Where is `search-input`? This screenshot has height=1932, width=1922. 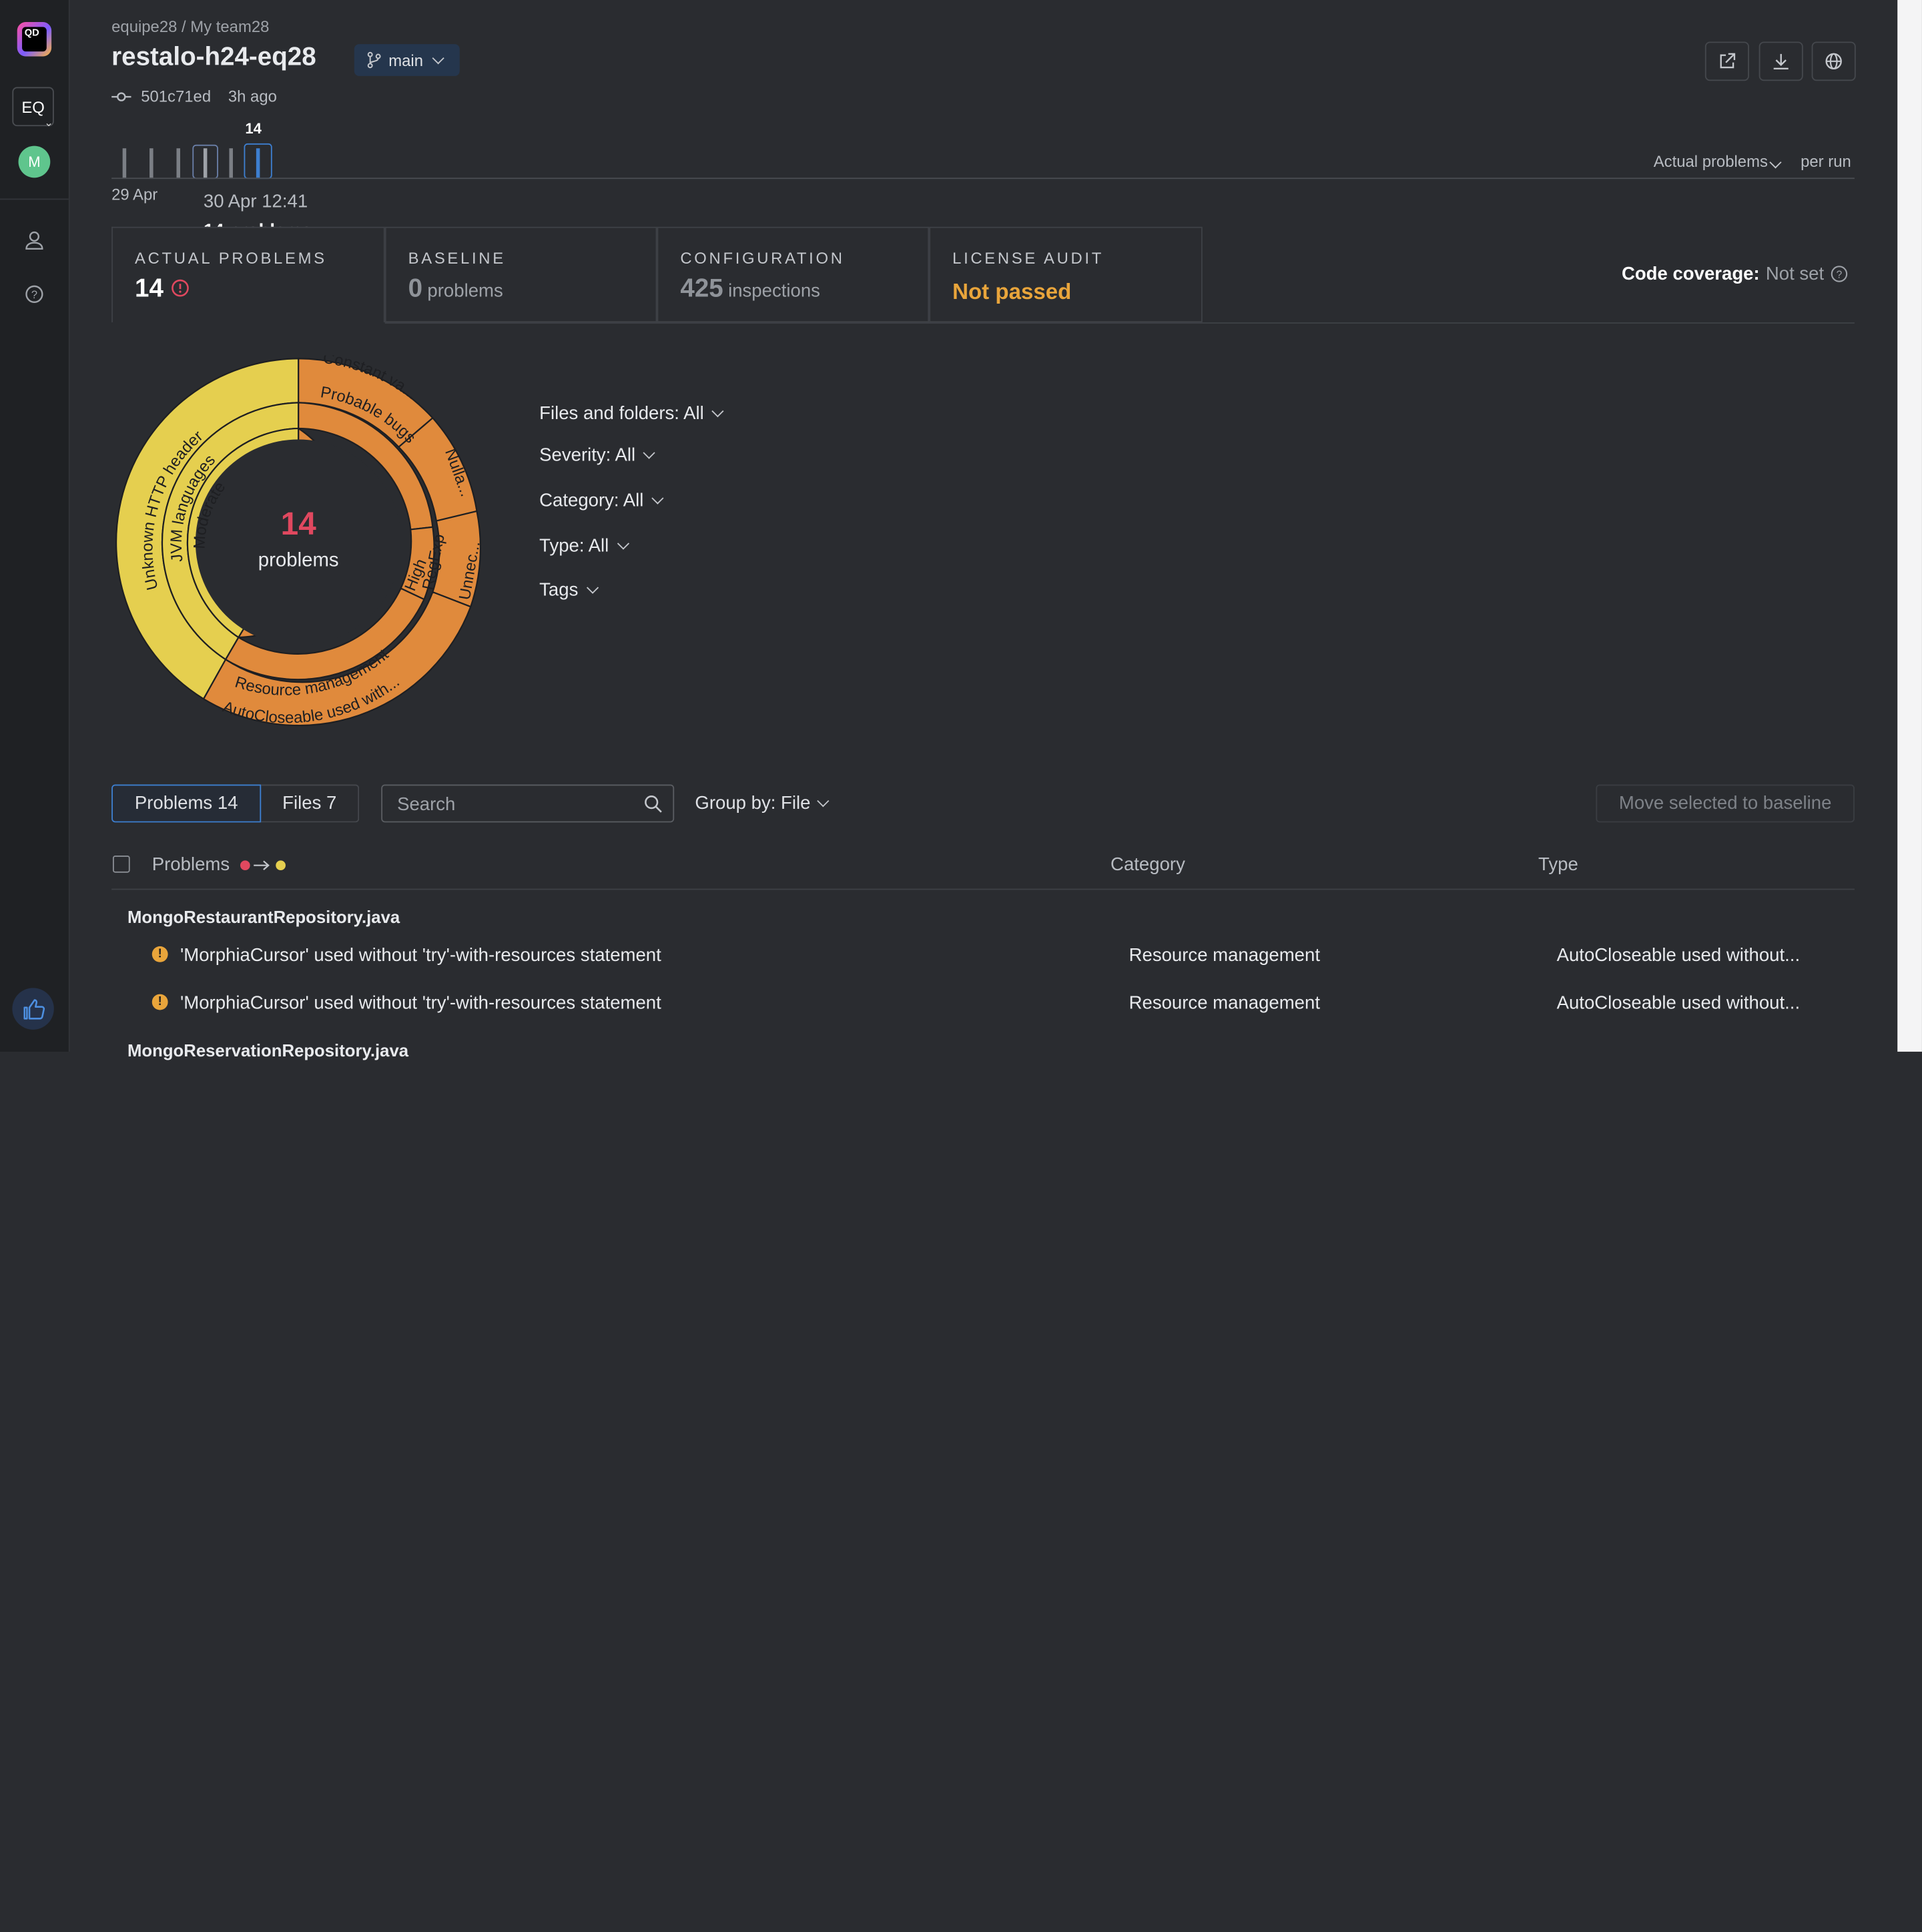 search-input is located at coordinates (513, 805).